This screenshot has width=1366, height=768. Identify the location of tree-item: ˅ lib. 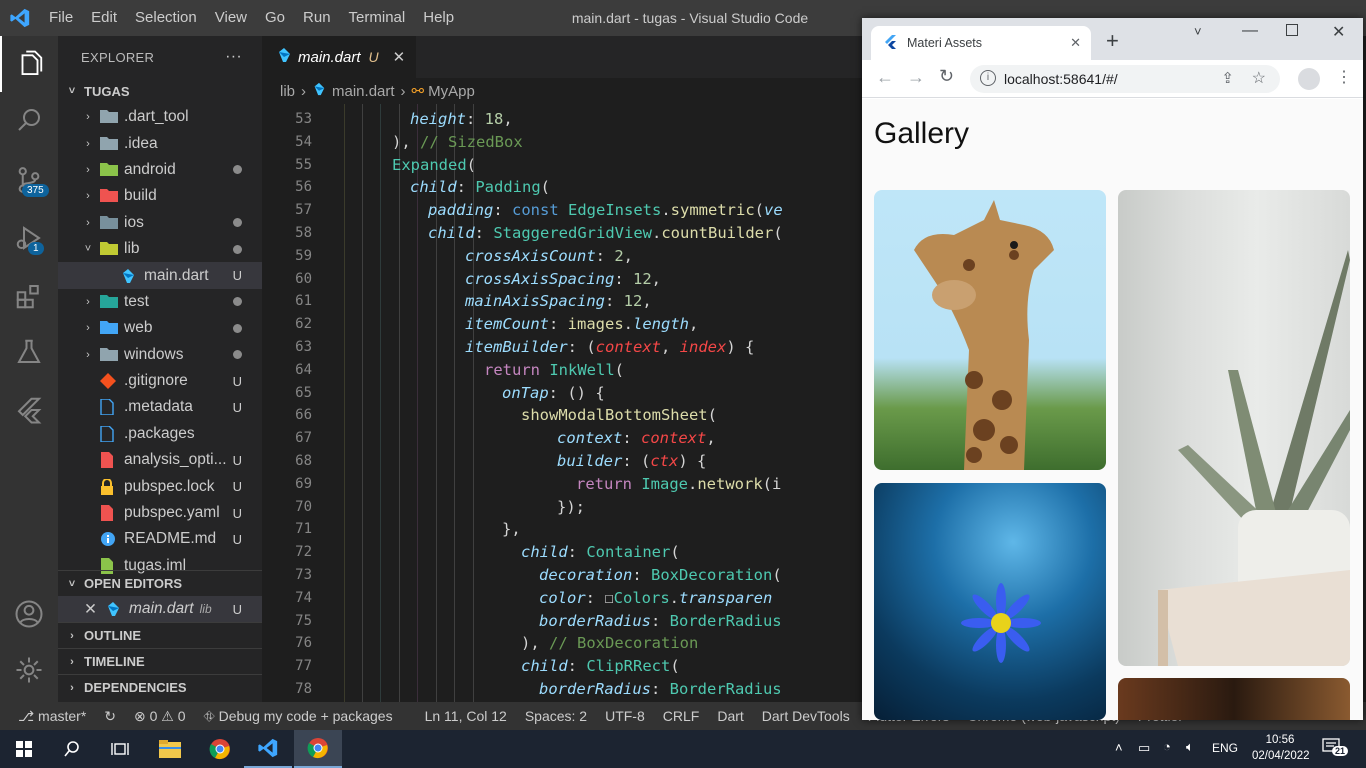
(160, 249).